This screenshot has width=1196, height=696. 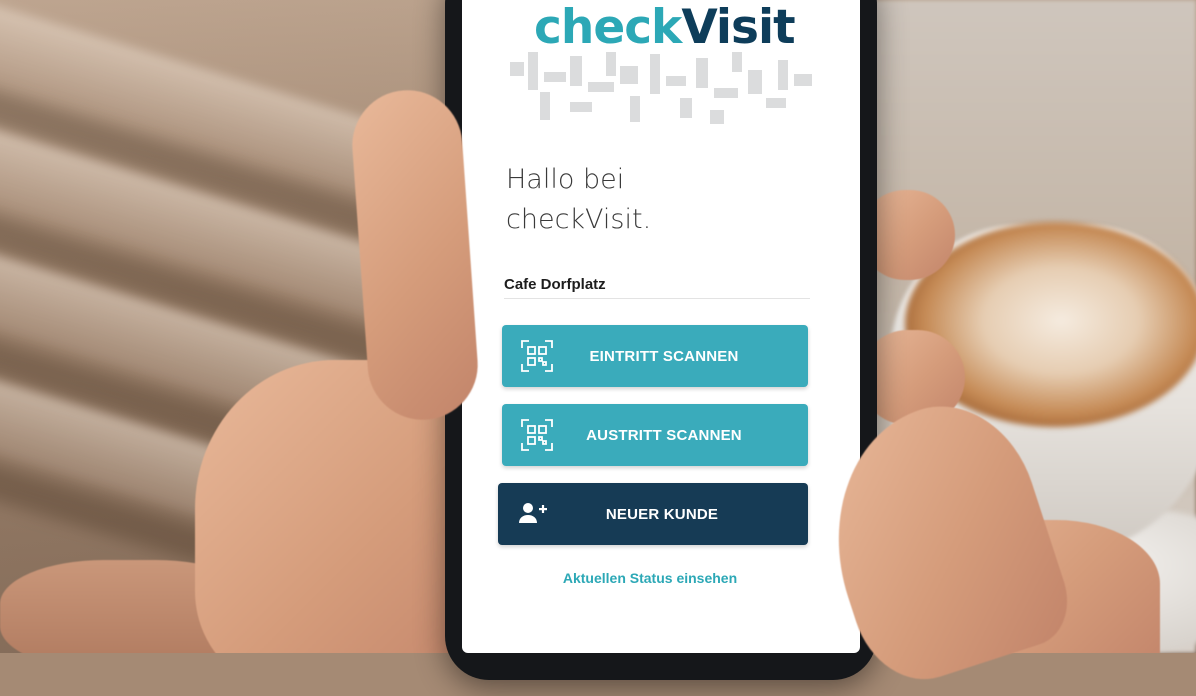 What do you see at coordinates (579, 219) in the screenshot?
I see `greeting-line-2: checkVisit.` at bounding box center [579, 219].